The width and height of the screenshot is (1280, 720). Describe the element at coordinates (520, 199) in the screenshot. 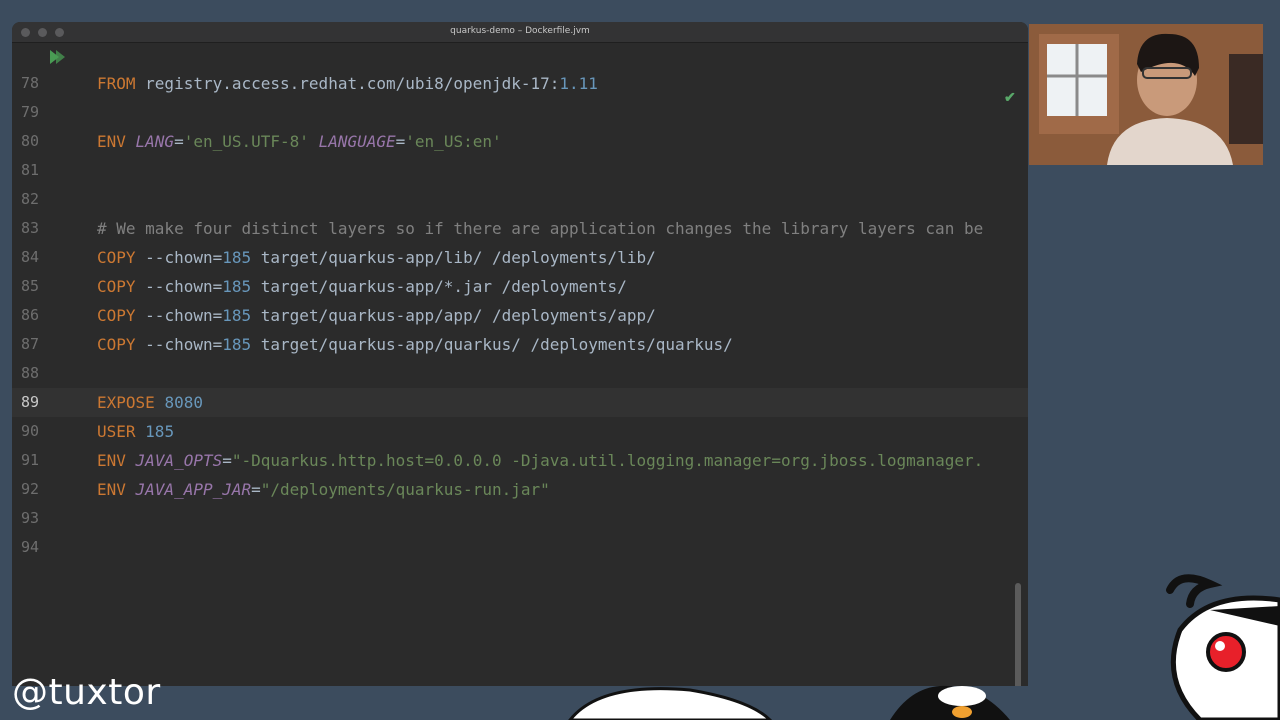

I see `code-line: 82` at that location.